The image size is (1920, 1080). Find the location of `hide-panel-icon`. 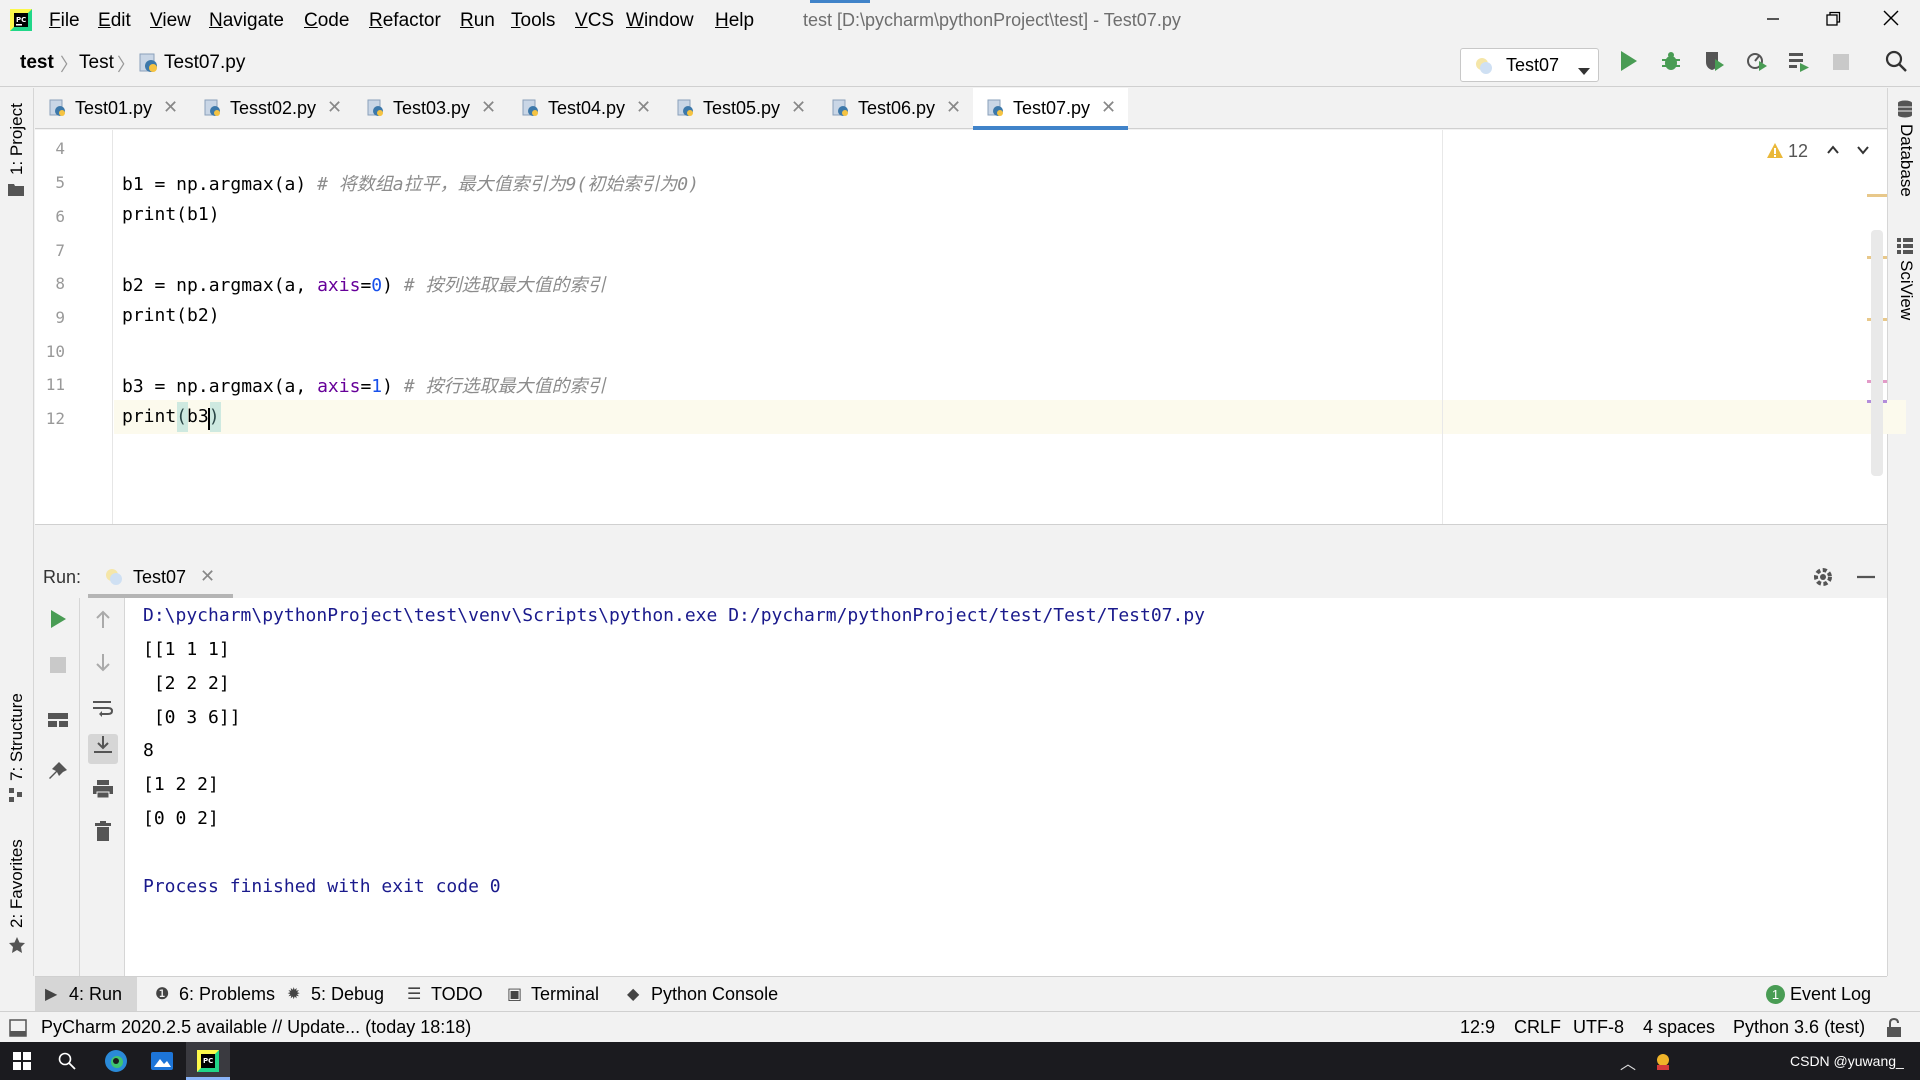

hide-panel-icon is located at coordinates (1866, 577).